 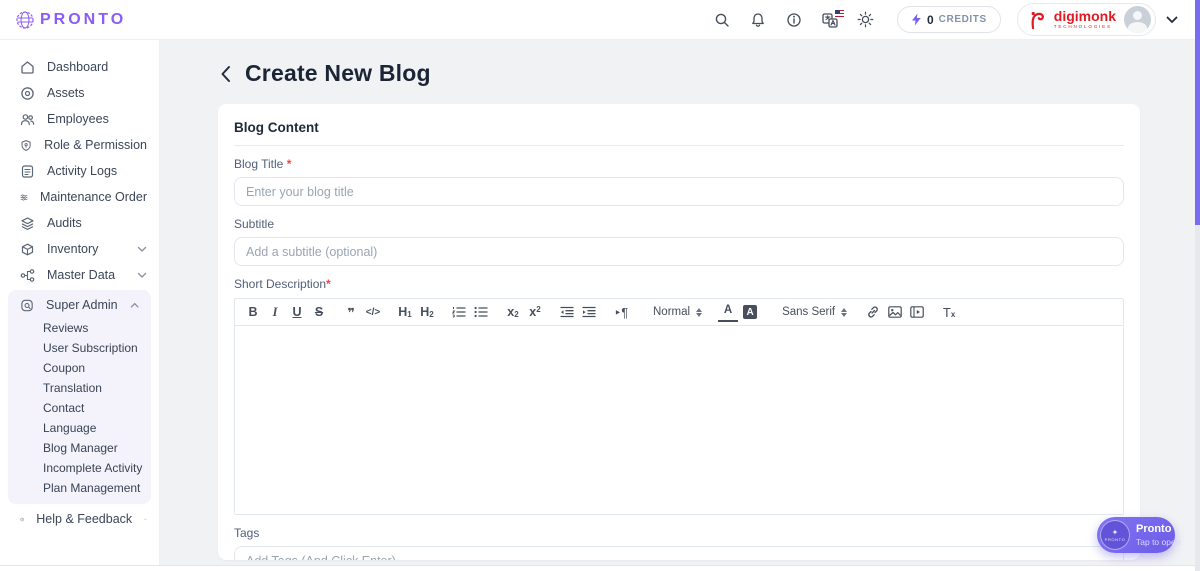 I want to click on subitem-label: Reviews, so click(x=66, y=328).